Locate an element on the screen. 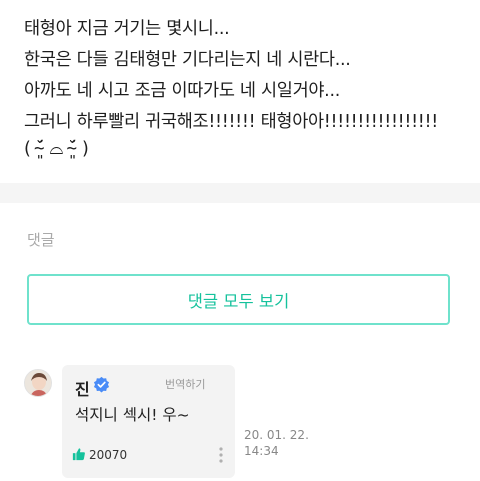  avatar-portrait-icon is located at coordinates (38, 383).